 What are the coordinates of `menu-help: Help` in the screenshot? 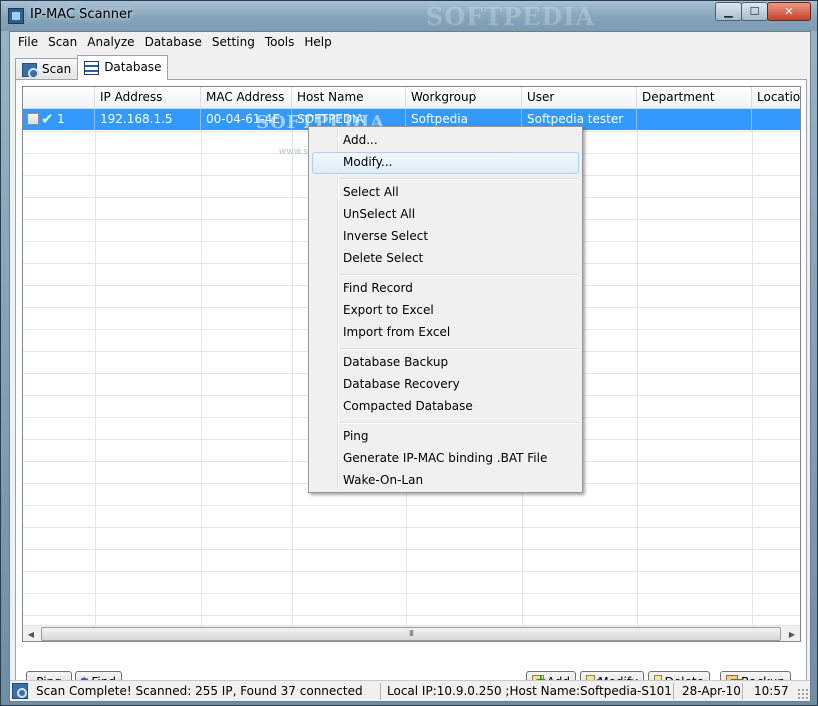 It's located at (317, 42).